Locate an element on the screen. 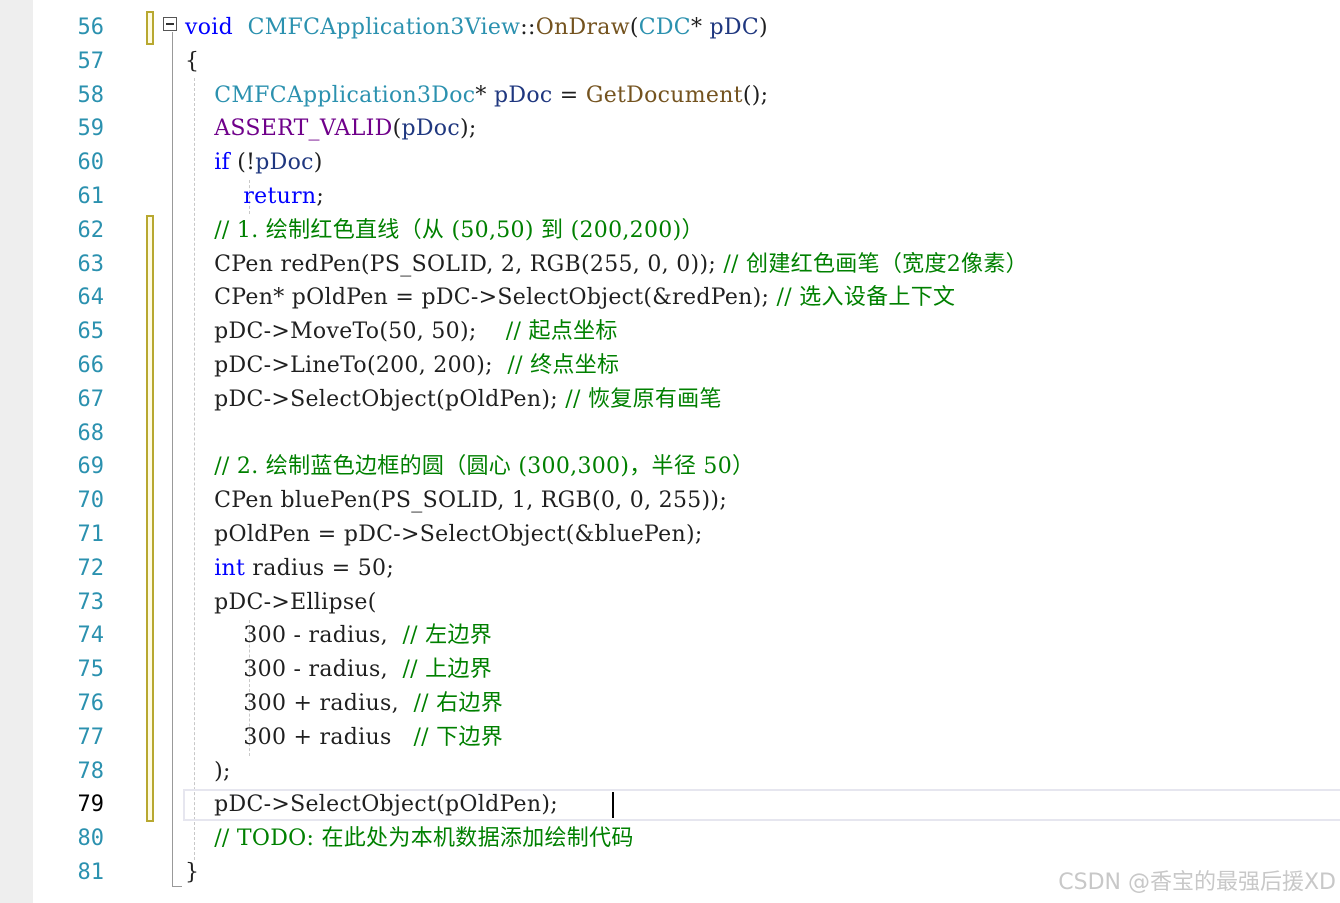  code-line: 61 return; is located at coordinates (670, 197).